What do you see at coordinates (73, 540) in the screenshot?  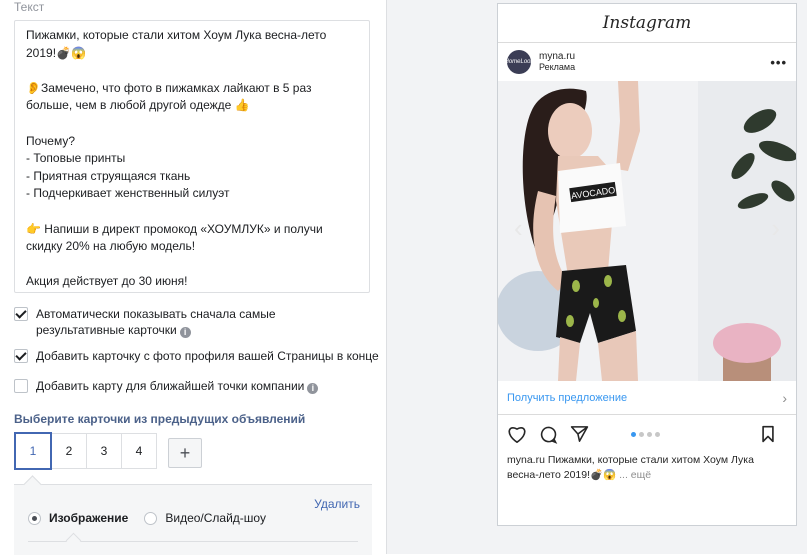 I see `panel-tab-caret` at bounding box center [73, 540].